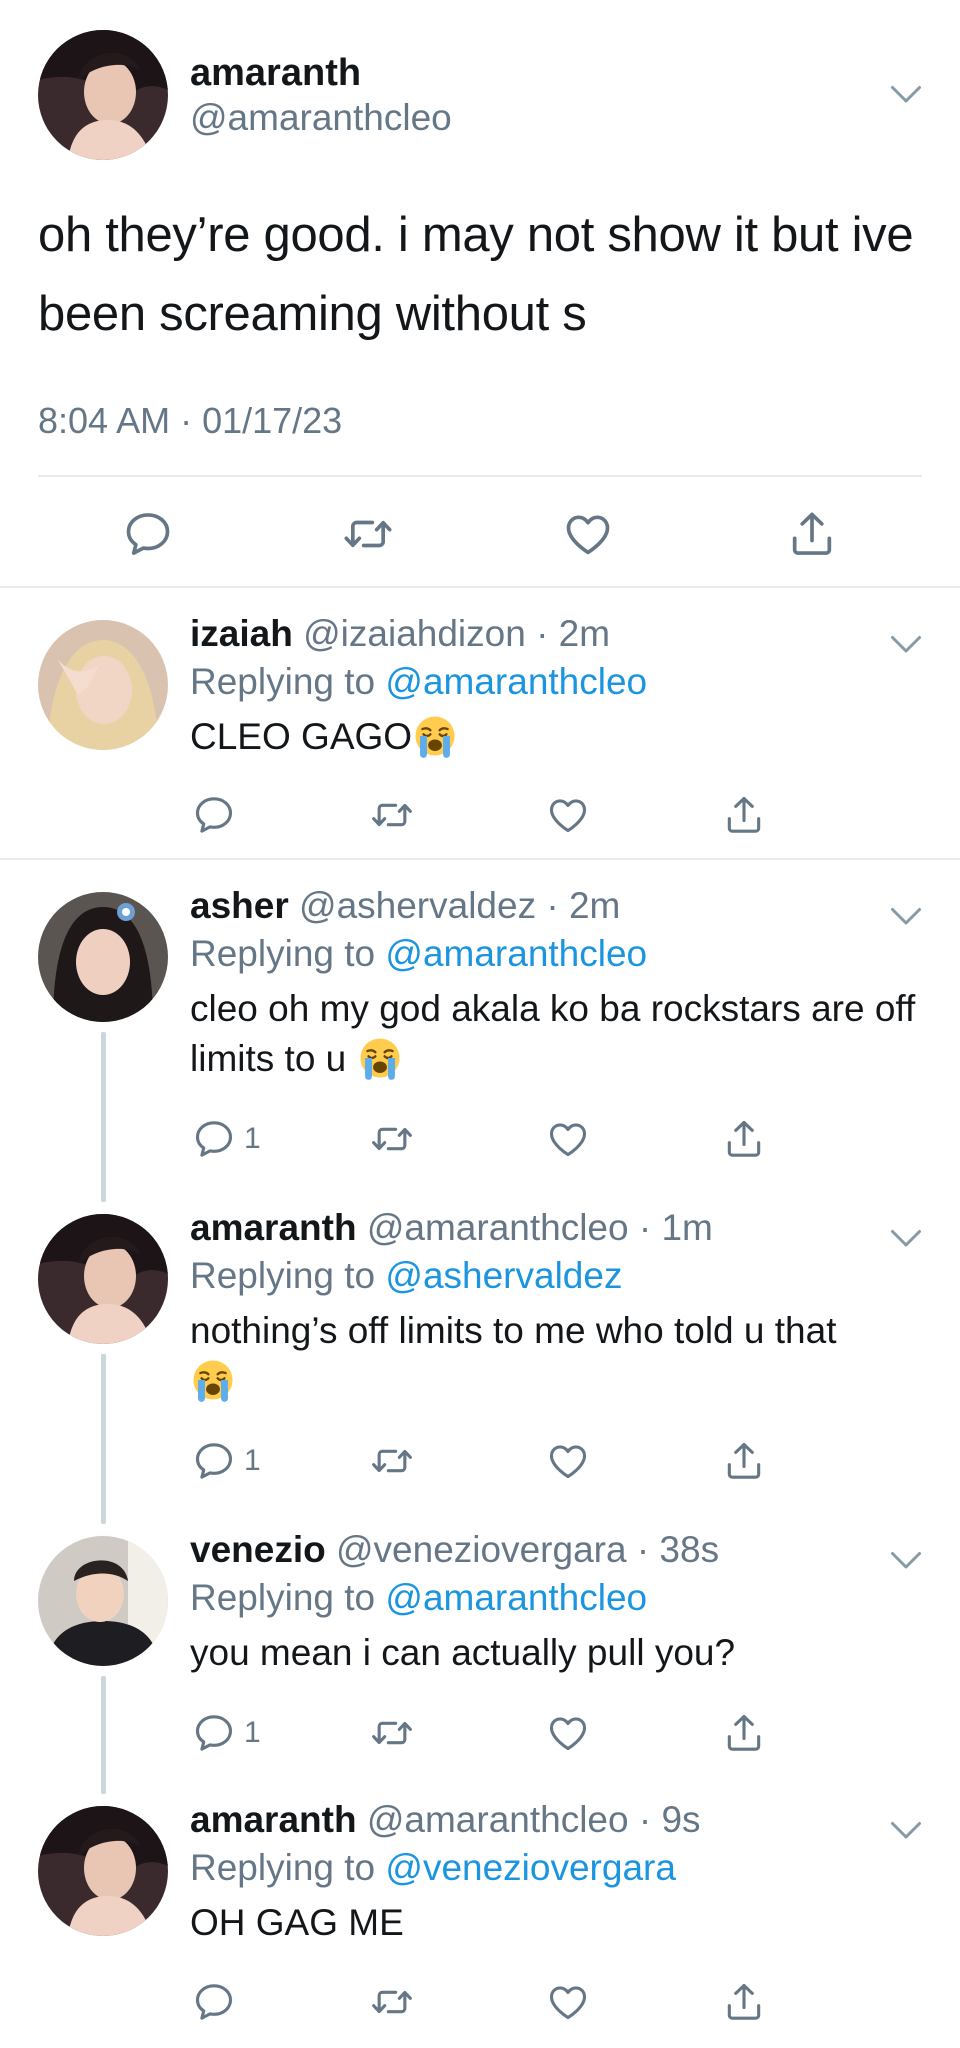 This screenshot has height=2048, width=960. What do you see at coordinates (241, 633) in the screenshot?
I see `display-name: izaiah` at bounding box center [241, 633].